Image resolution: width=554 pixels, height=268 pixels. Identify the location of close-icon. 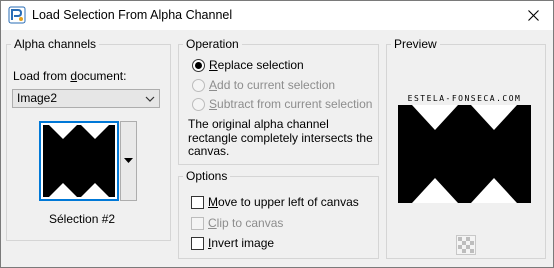
(533, 15).